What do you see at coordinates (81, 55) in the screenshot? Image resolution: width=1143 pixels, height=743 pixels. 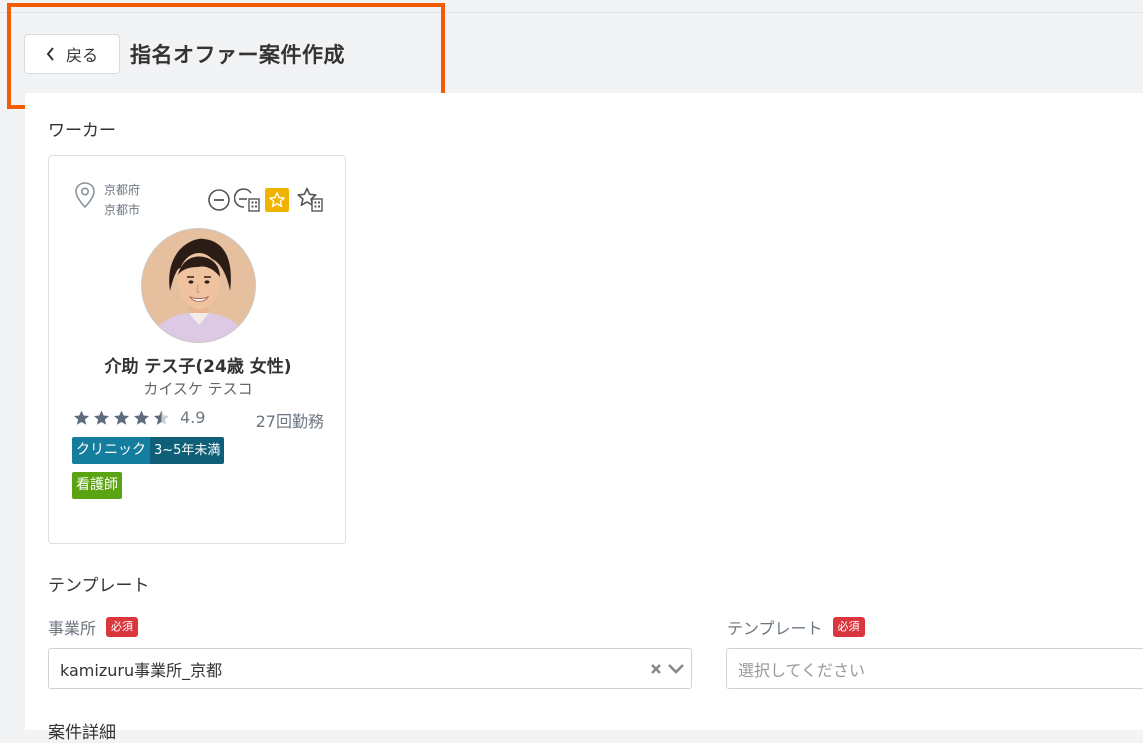 I see `back-button-label: 戻る` at bounding box center [81, 55].